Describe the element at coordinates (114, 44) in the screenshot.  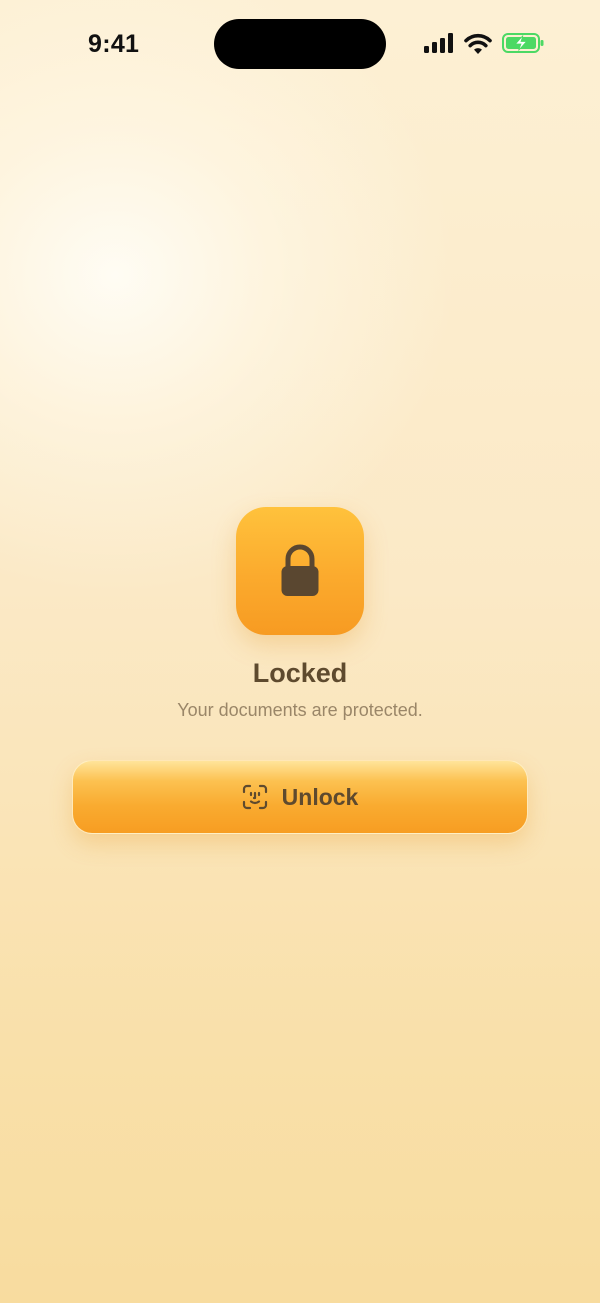
I see `status-time: 9:41` at that location.